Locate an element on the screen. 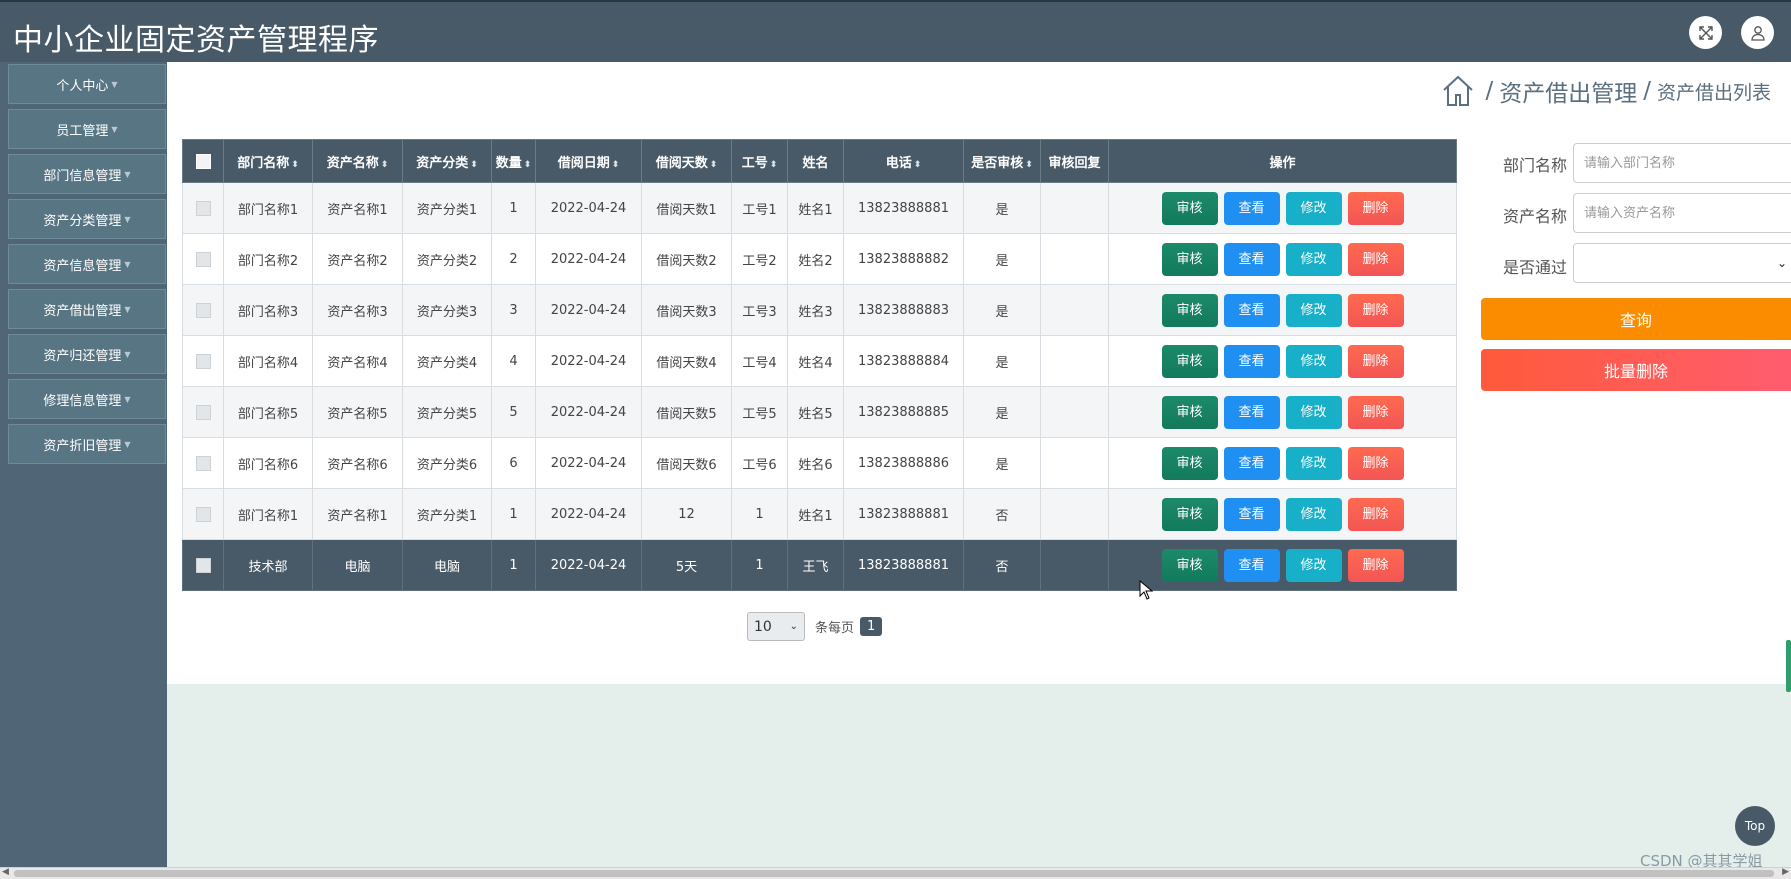  sidebar-item-asset-category: 资产分类管理 ▼ is located at coordinates (87, 219).